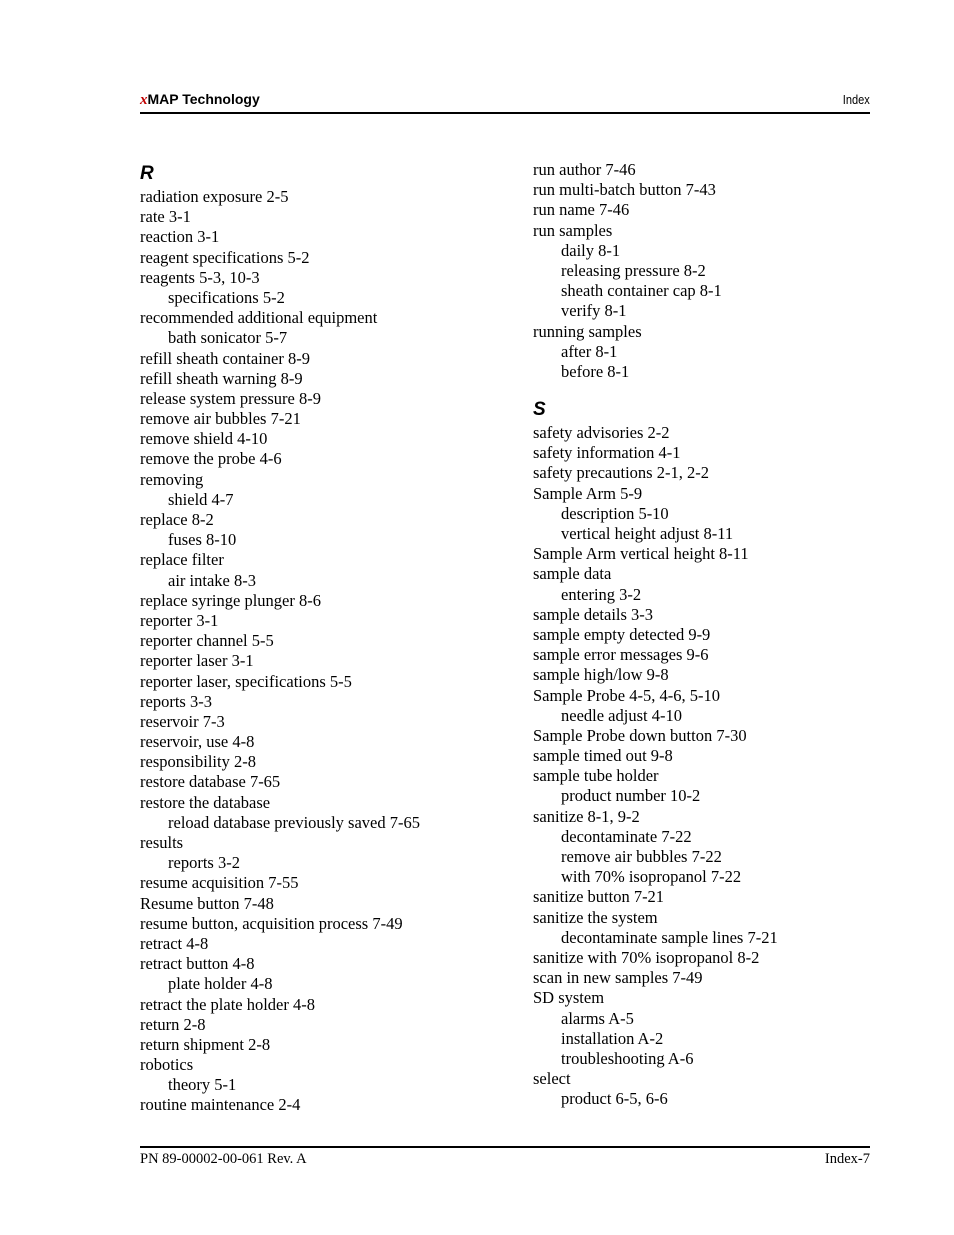 Image resolution: width=954 pixels, height=1235 pixels. I want to click on index-entry: running samples, so click(587, 331).